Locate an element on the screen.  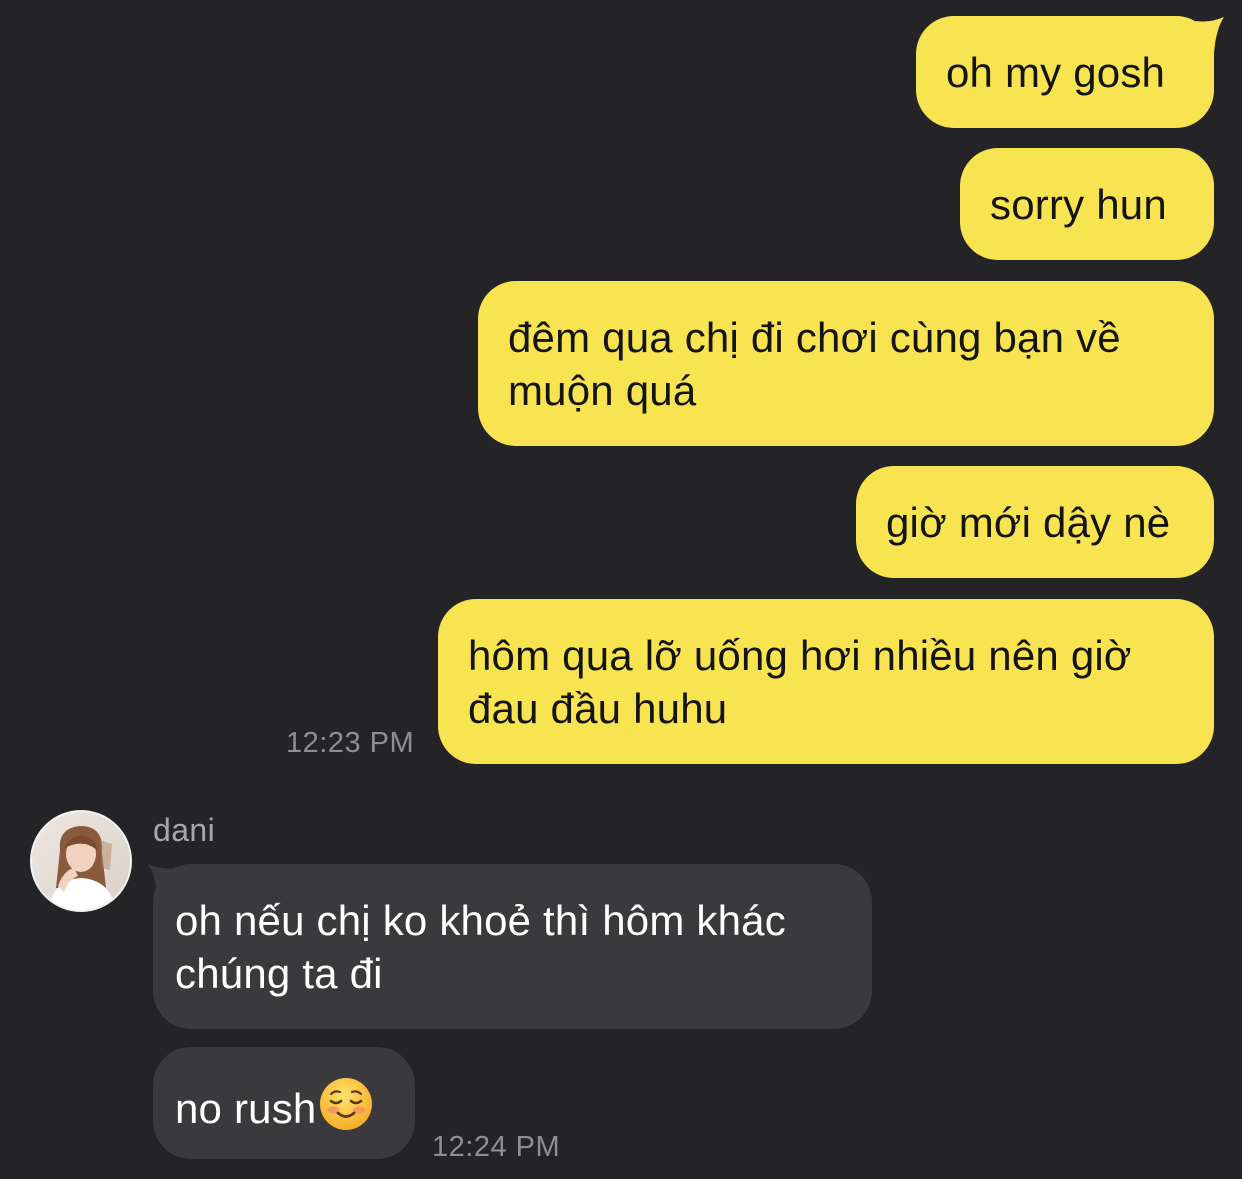
sender-name: dani is located at coordinates (184, 830).